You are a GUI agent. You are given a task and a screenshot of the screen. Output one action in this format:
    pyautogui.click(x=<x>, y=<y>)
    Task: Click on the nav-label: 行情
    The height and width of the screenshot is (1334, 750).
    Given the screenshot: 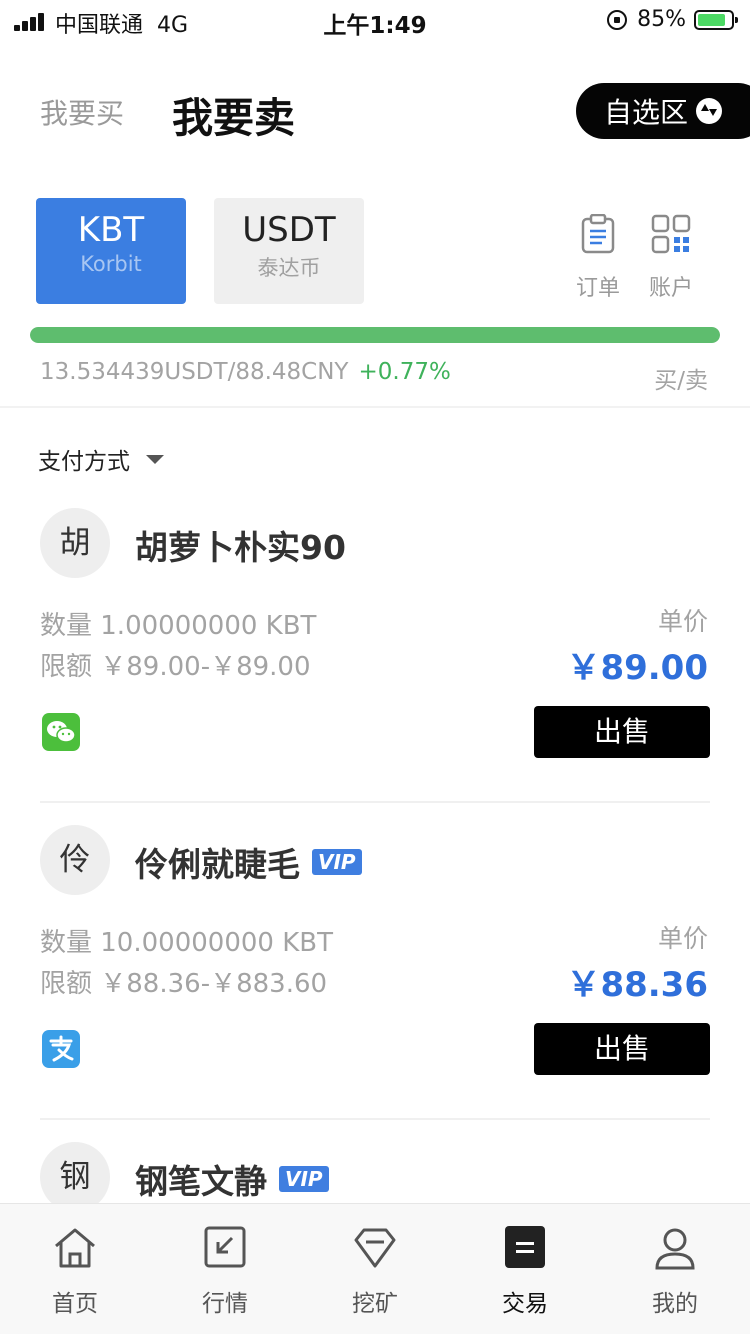 What is the action you would take?
    pyautogui.click(x=225, y=1304)
    